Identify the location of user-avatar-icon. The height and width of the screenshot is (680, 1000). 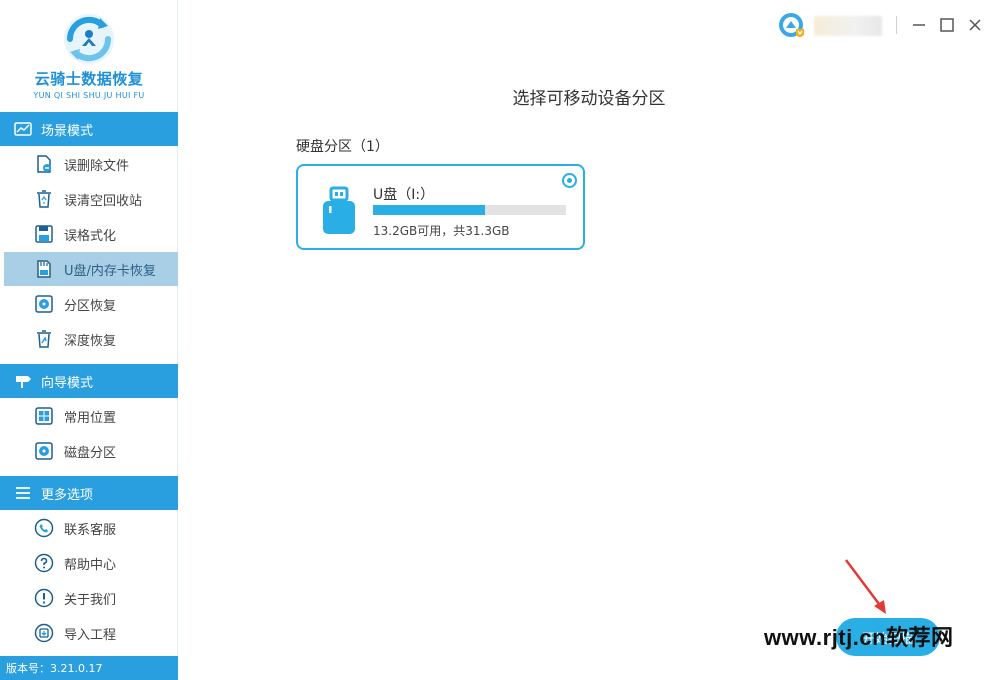
(792, 26).